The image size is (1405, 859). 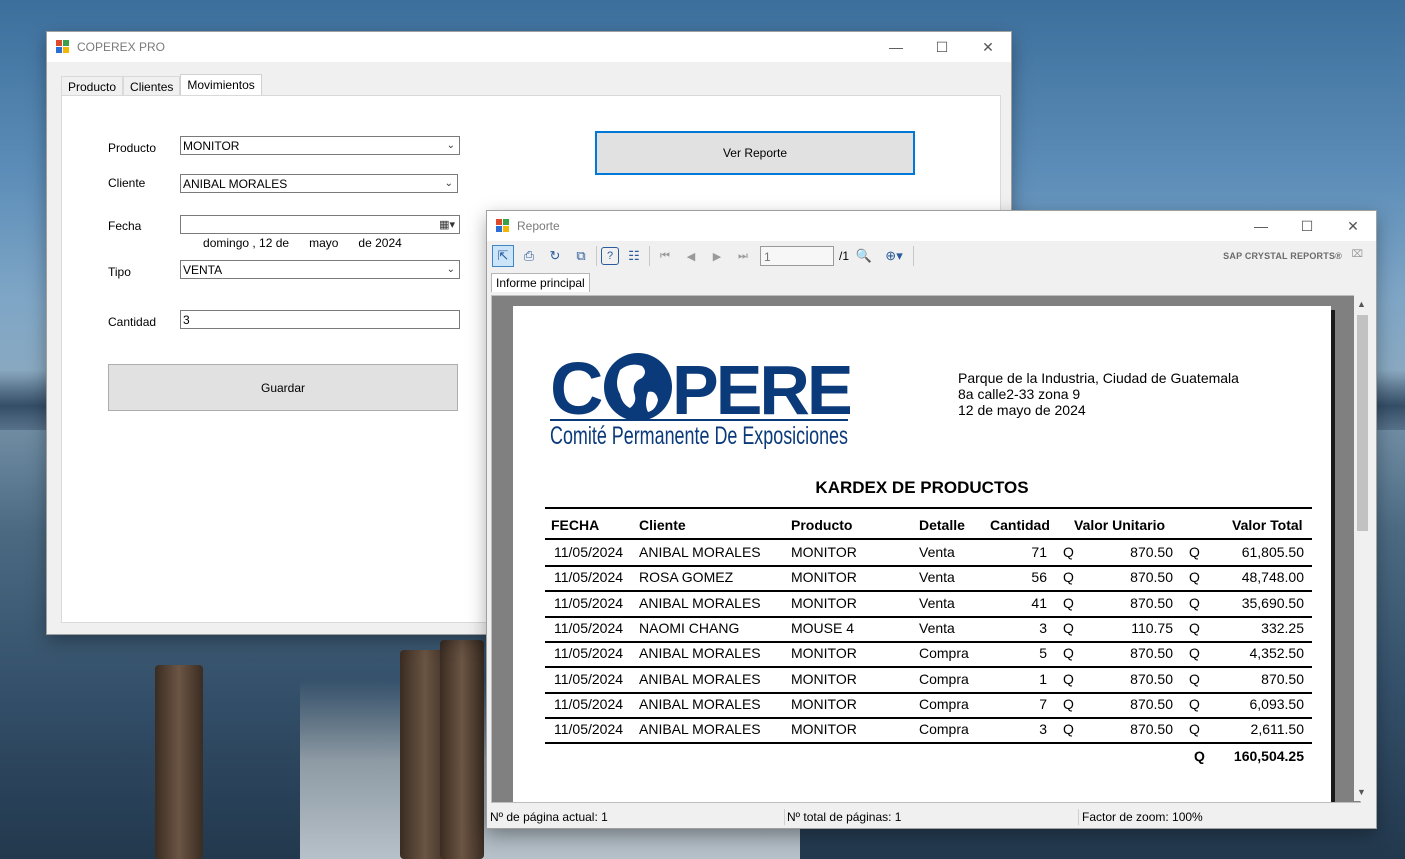 I want to click on zoom-icon: ⊕▾, so click(x=894, y=256).